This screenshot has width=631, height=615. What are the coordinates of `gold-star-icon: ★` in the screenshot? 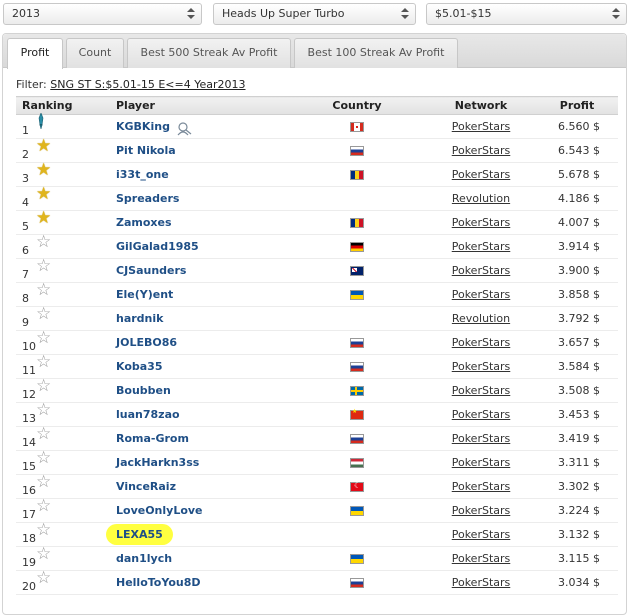 It's located at (44, 146).